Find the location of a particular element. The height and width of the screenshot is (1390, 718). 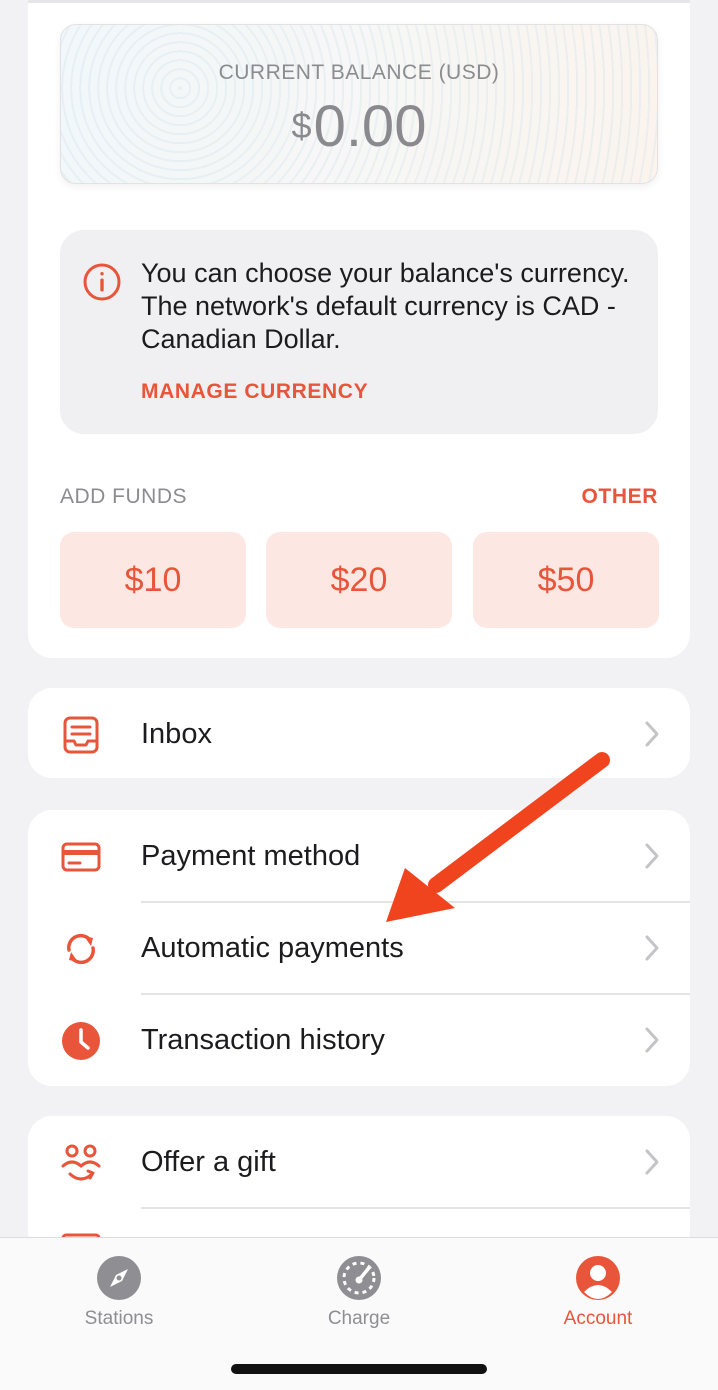

add-50-button: $50 is located at coordinates (566, 580).